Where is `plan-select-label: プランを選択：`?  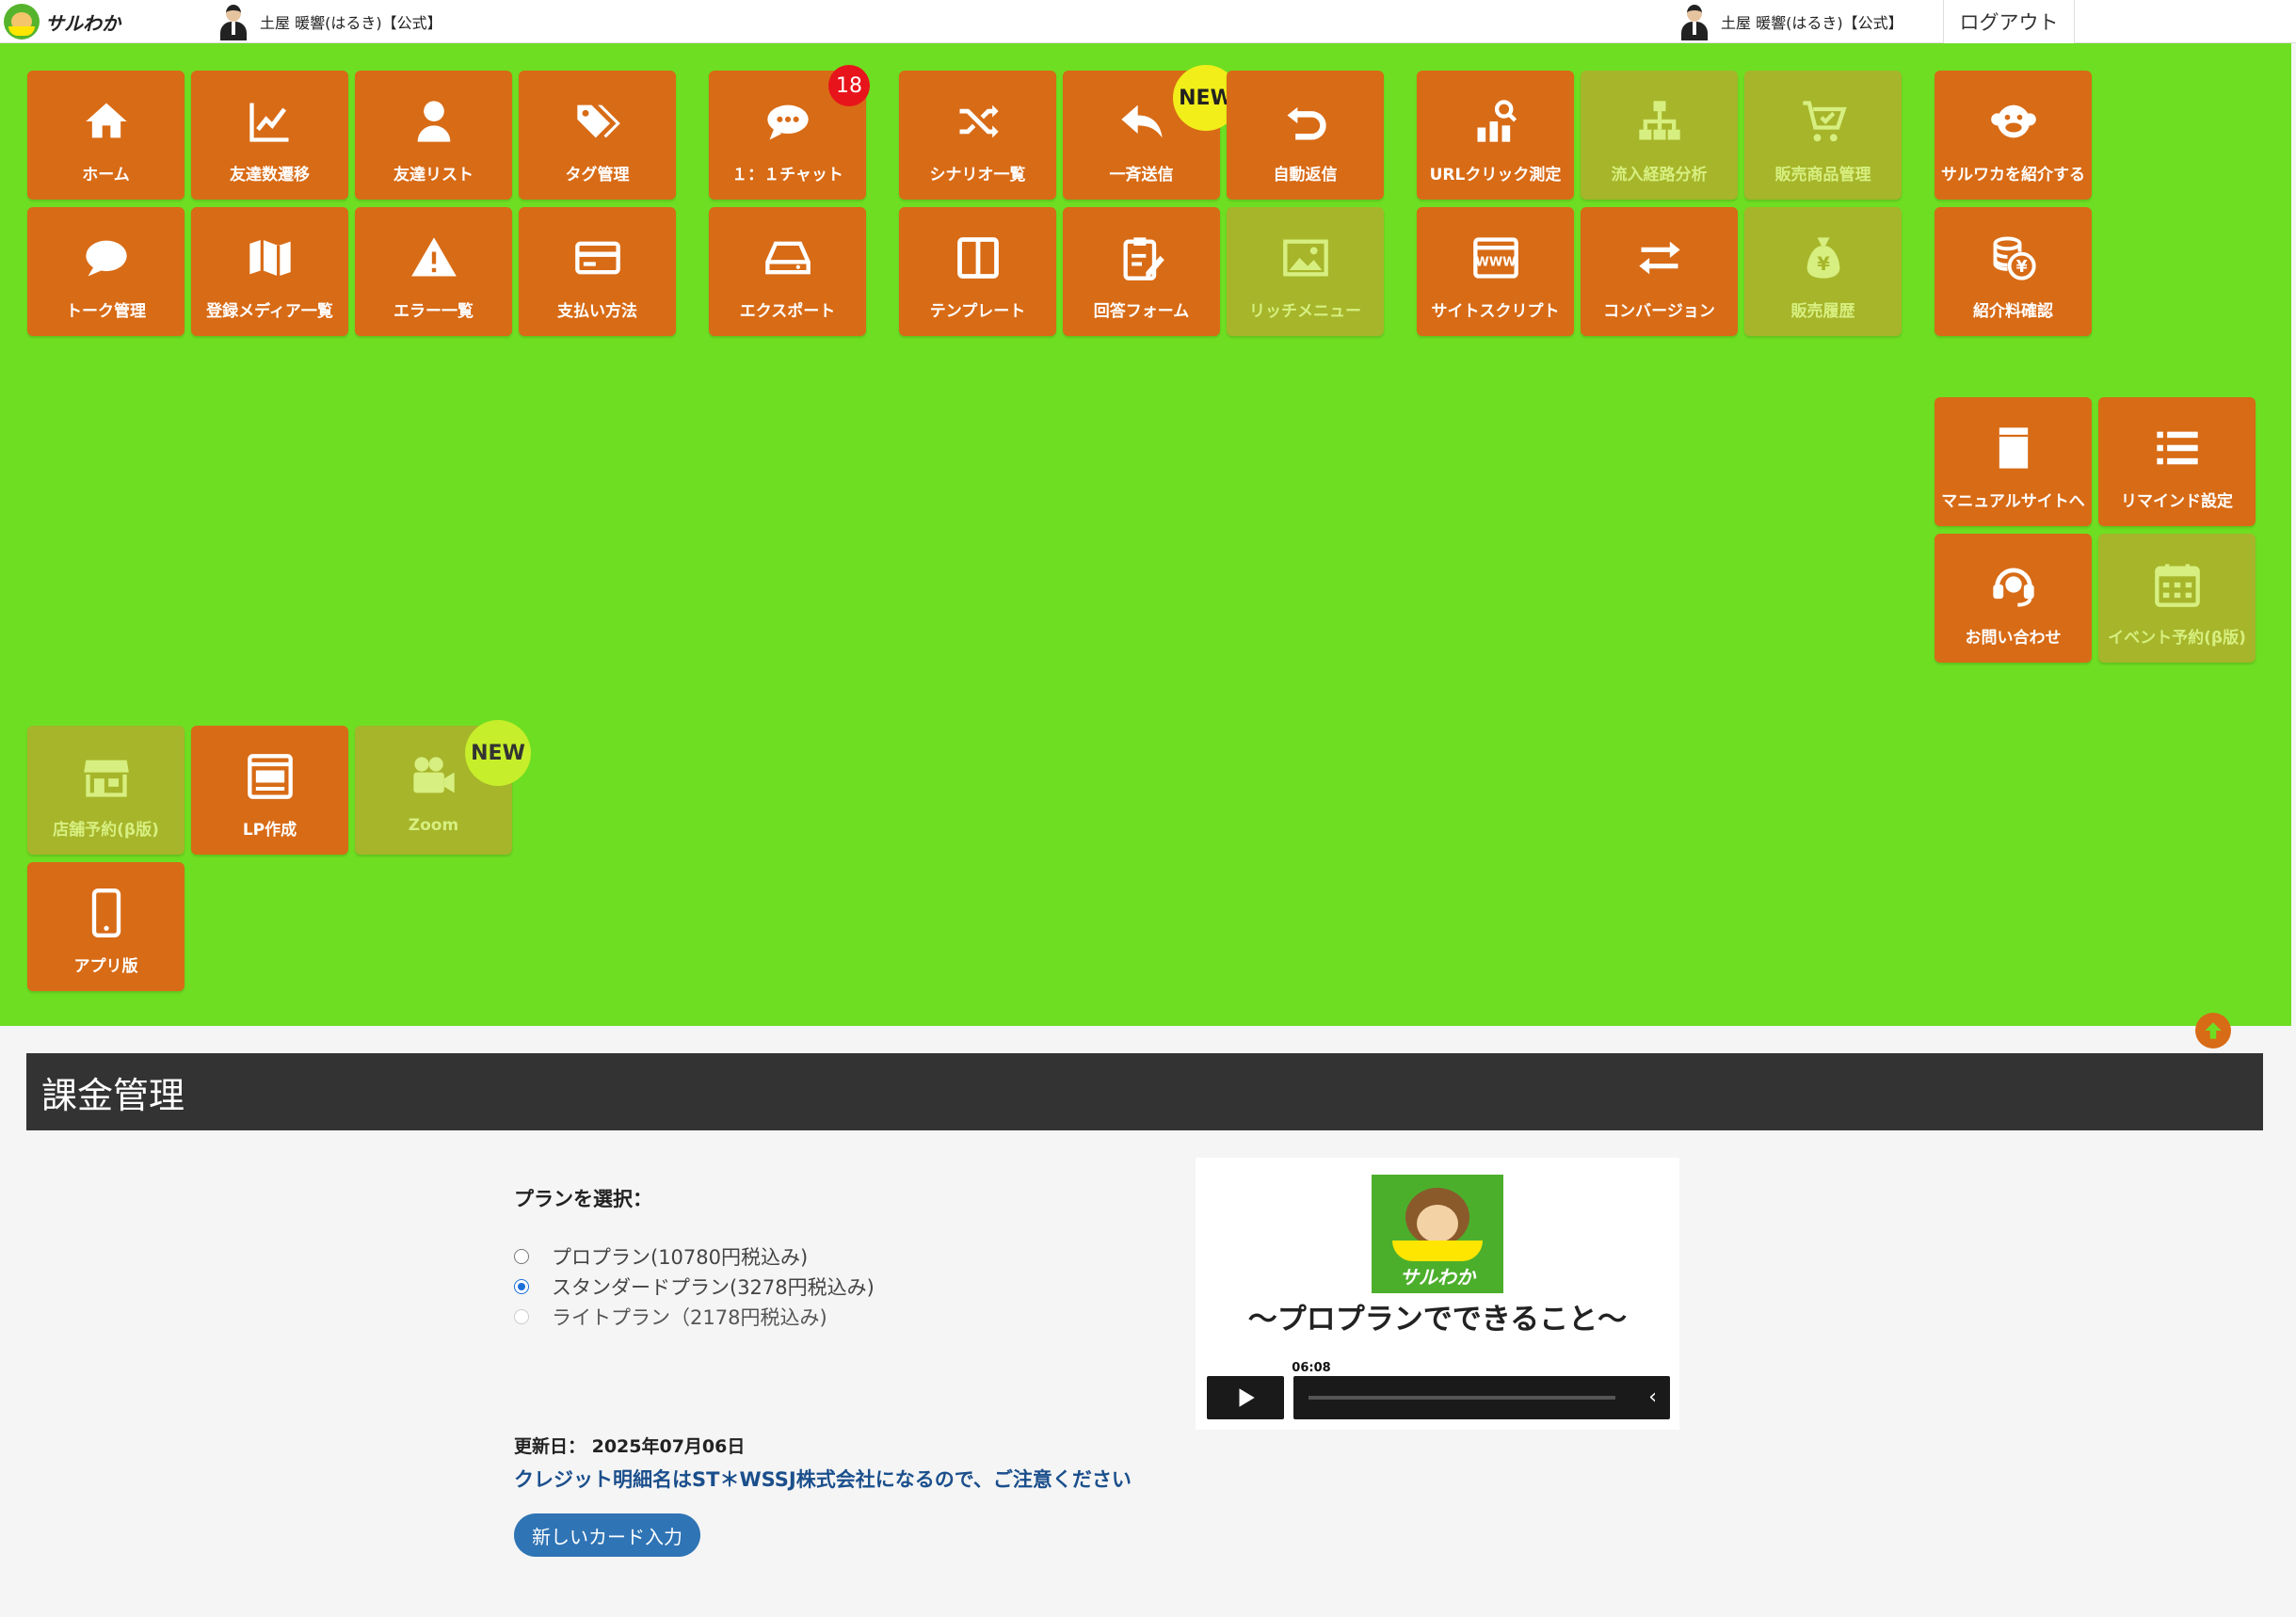 plan-select-label: プランを選択： is located at coordinates (583, 1199).